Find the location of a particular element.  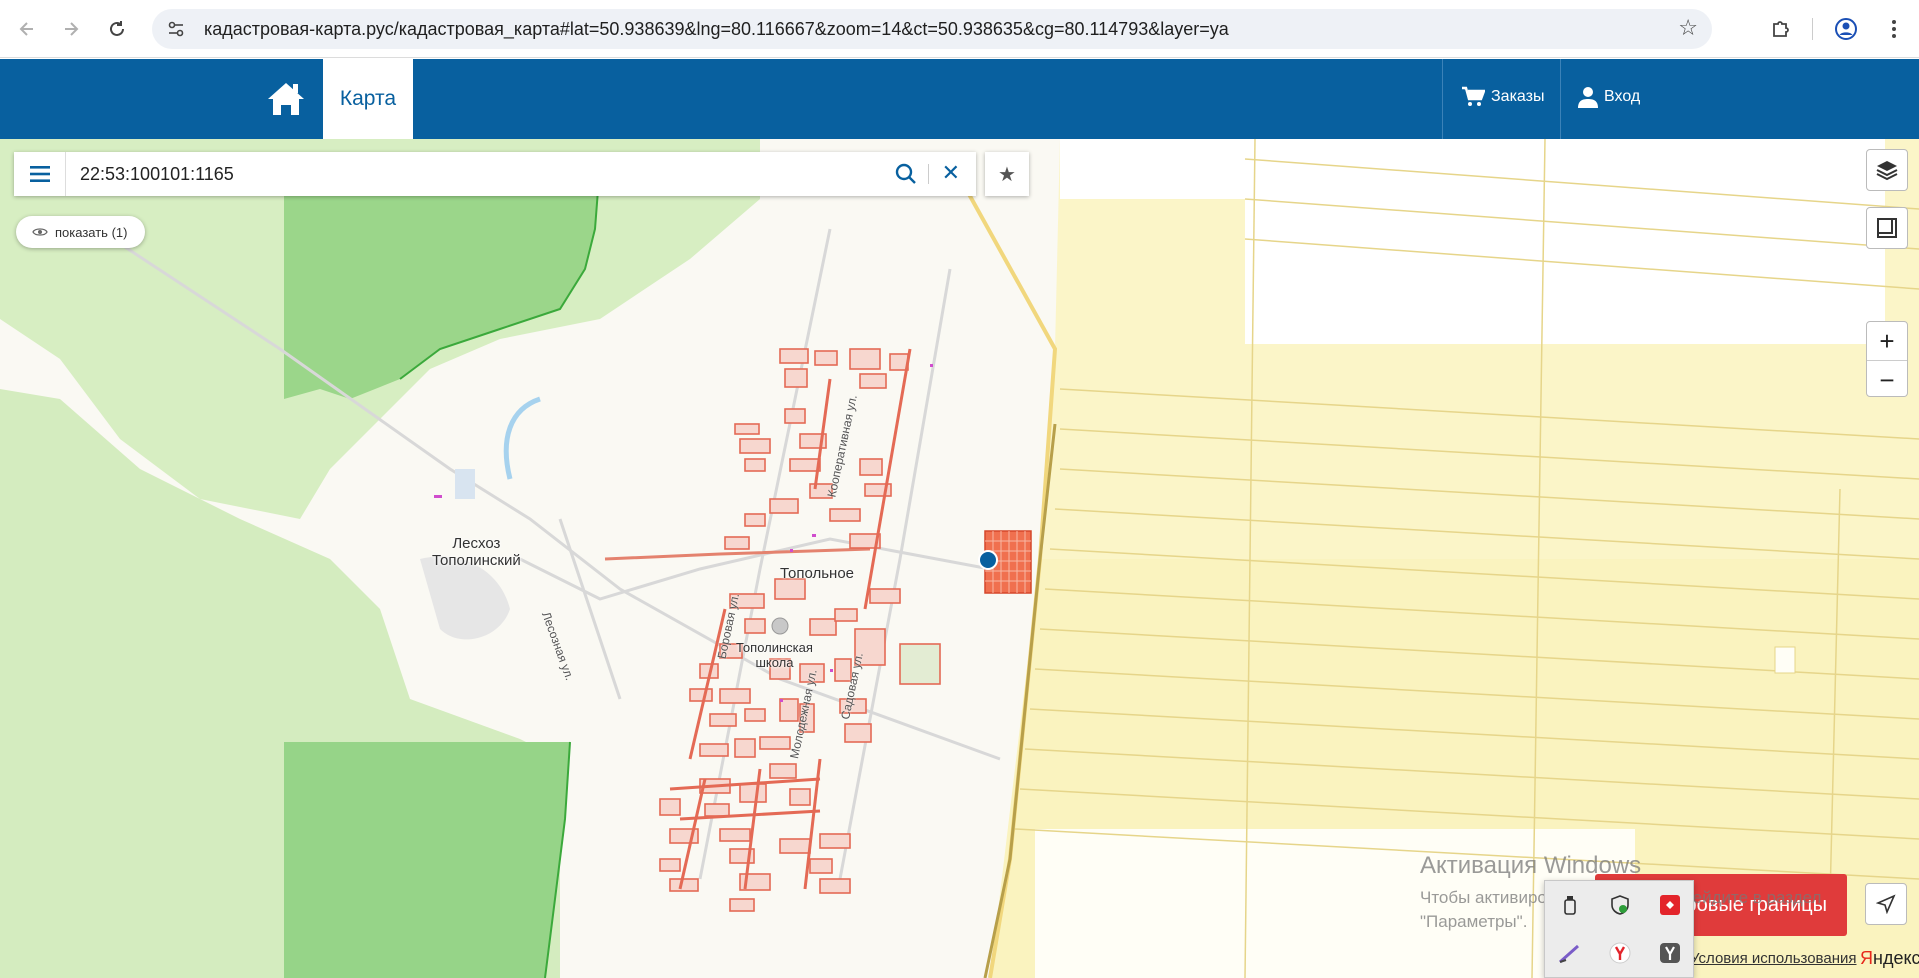

yandex-logo-first: Я is located at coordinates (1866, 958).